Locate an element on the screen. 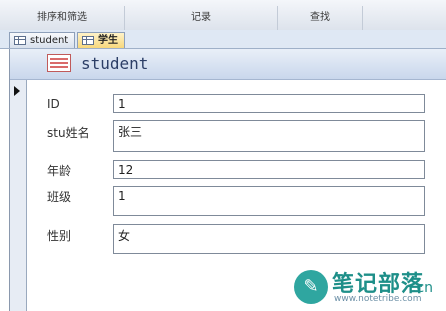 The height and width of the screenshot is (311, 446). tab-xuesheng-label: 学生 is located at coordinates (108, 40).